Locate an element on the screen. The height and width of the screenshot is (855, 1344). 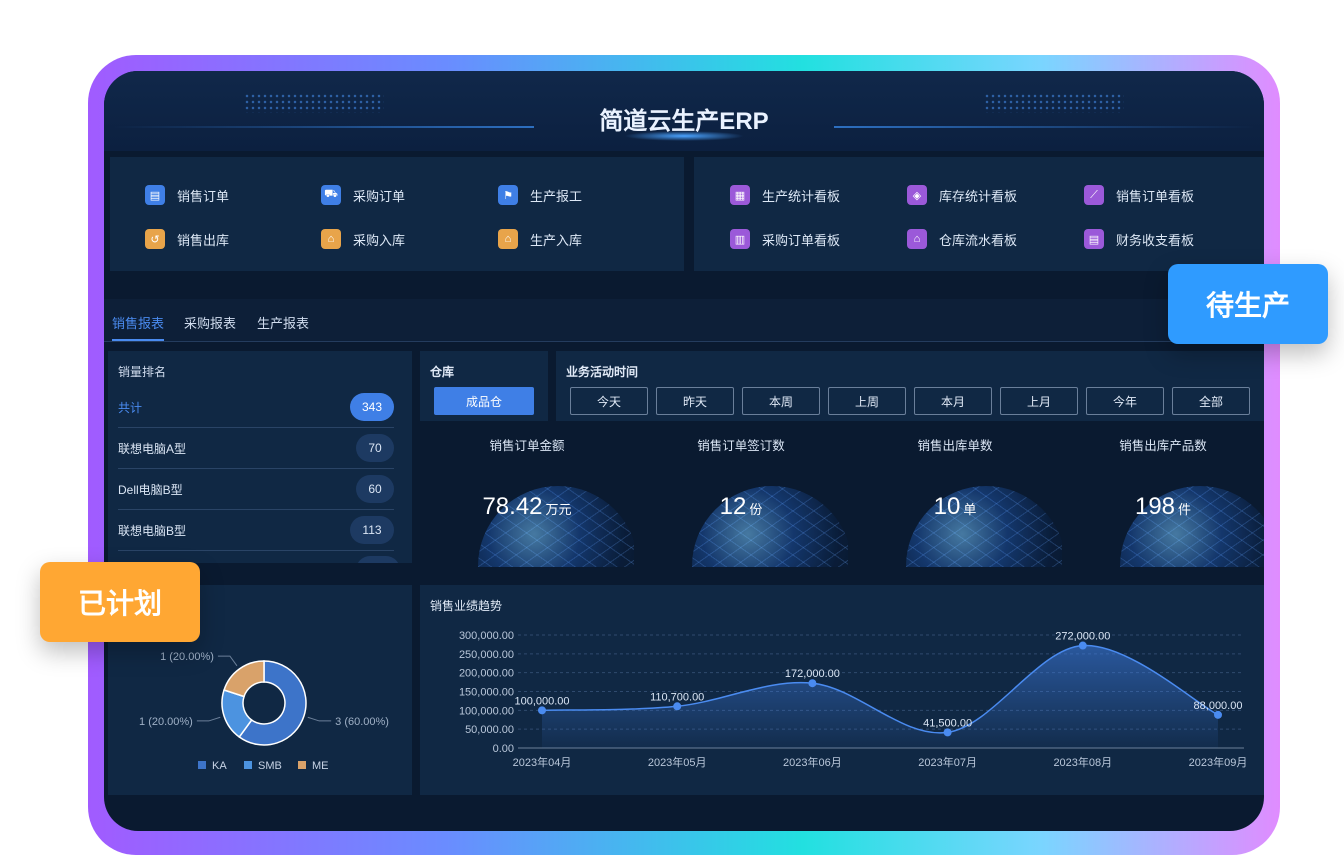
flag-icon: ⚑ is located at coordinates (508, 195).